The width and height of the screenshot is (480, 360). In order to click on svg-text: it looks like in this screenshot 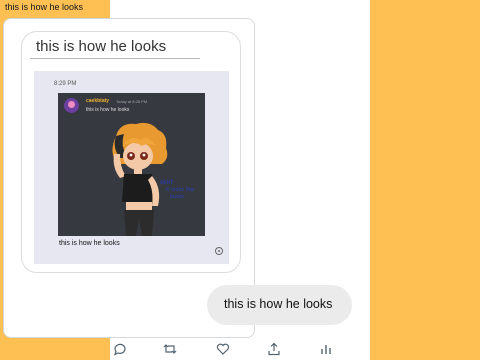, I will do `click(180, 190)`.